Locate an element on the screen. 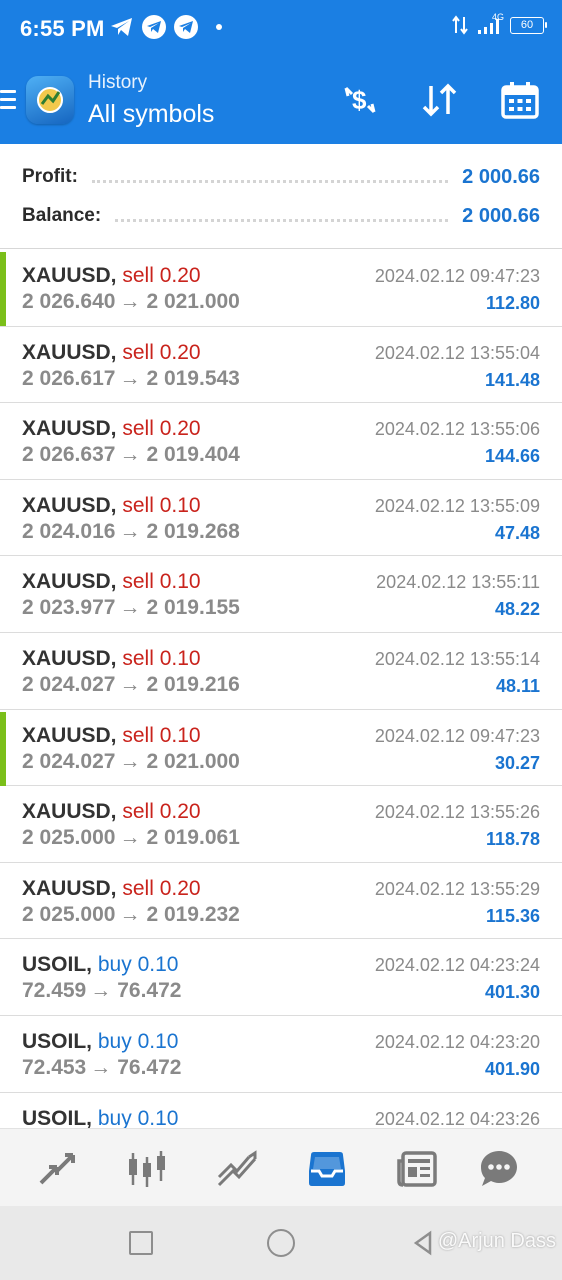  symbol-name: USOIL, is located at coordinates (57, 1041).